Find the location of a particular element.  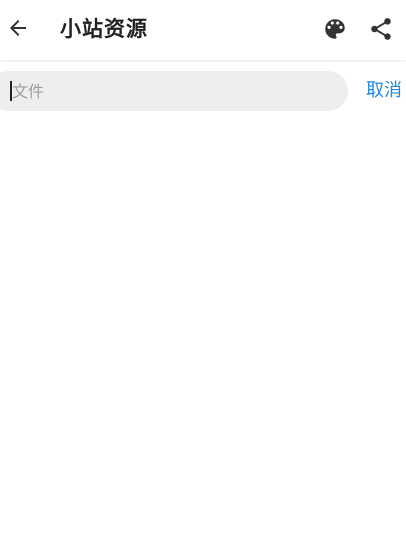

palette-icon is located at coordinates (335, 29).